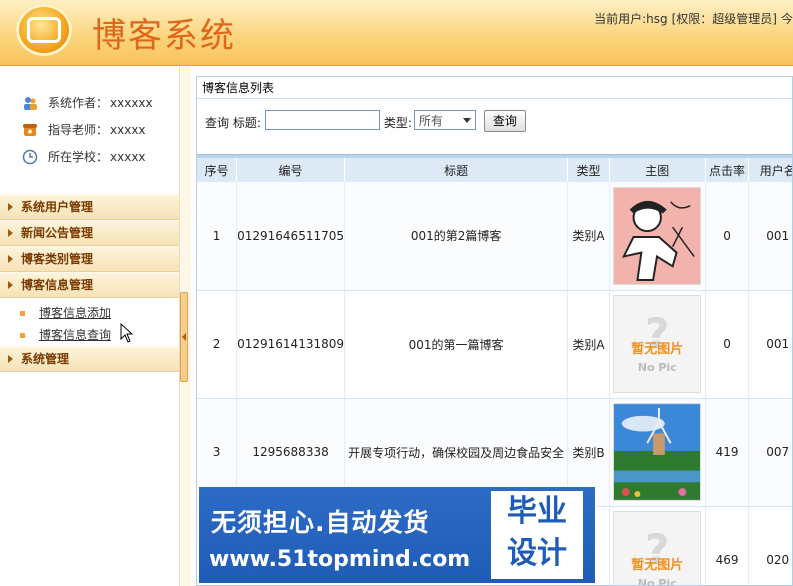  I want to click on school-value: xxxxx, so click(128, 156).